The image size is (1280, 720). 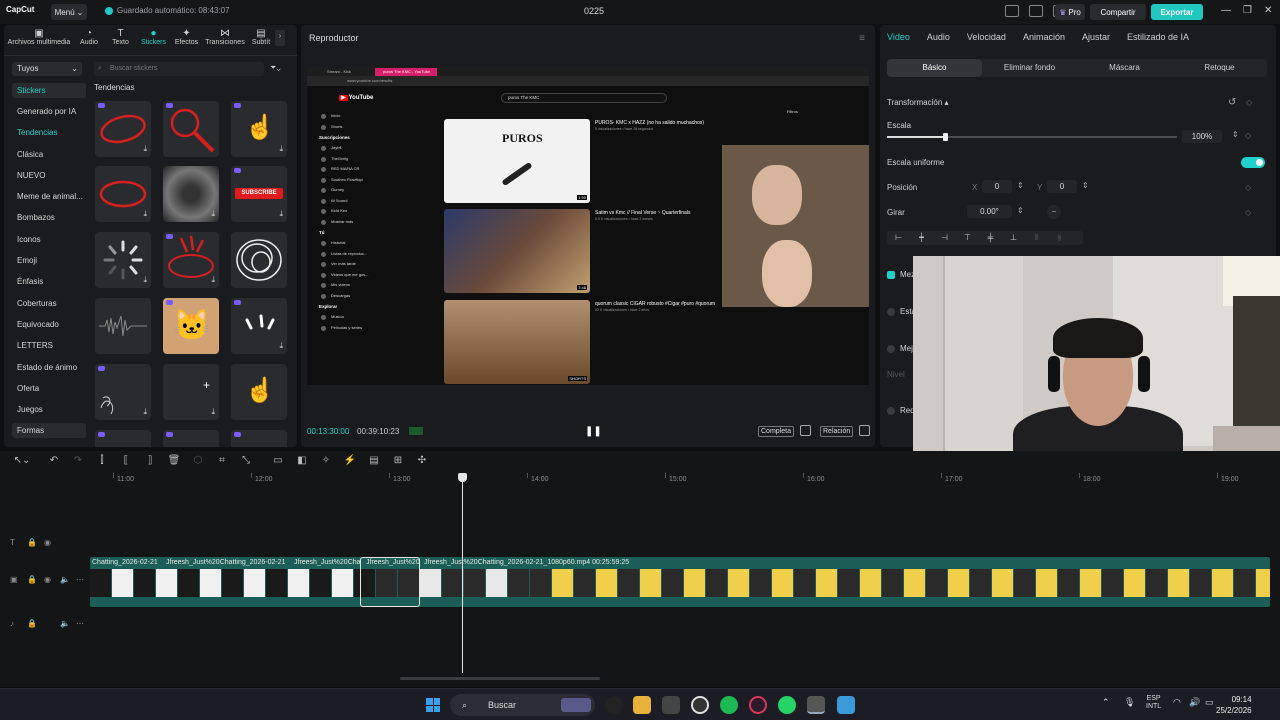 What do you see at coordinates (1202, 136) in the screenshot?
I see `scale-value: 100%` at bounding box center [1202, 136].